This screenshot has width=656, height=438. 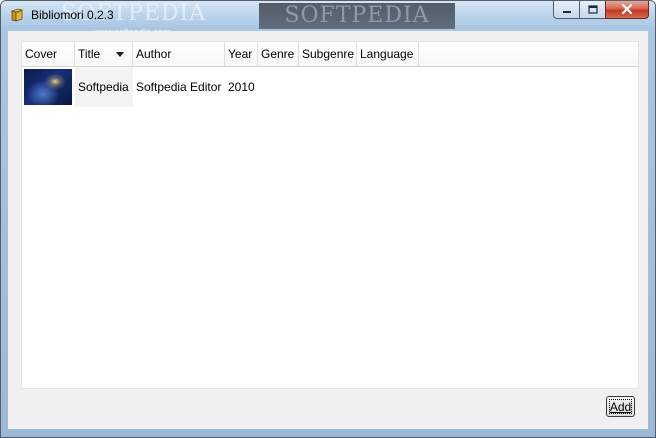 What do you see at coordinates (388, 87) in the screenshot?
I see `language-cell` at bounding box center [388, 87].